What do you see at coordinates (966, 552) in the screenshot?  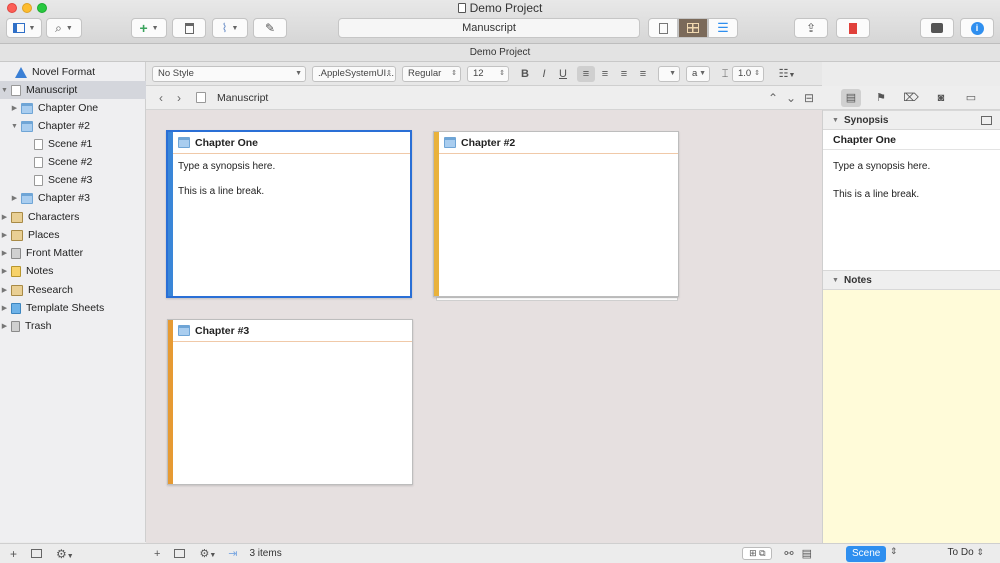 I see `label-select: To Do ⇕` at bounding box center [966, 552].